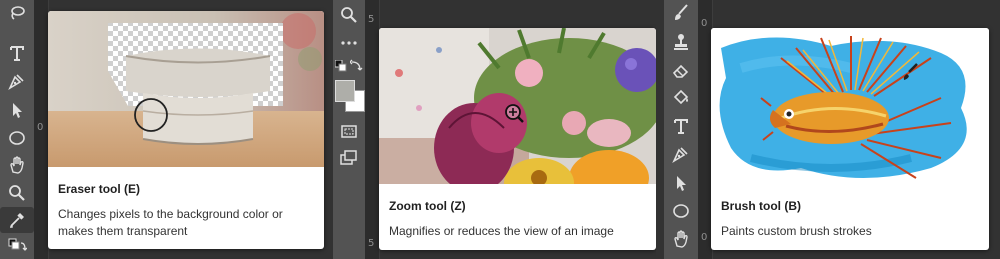  Describe the element at coordinates (340, 65) in the screenshot. I see `default-colors-icon` at that location.